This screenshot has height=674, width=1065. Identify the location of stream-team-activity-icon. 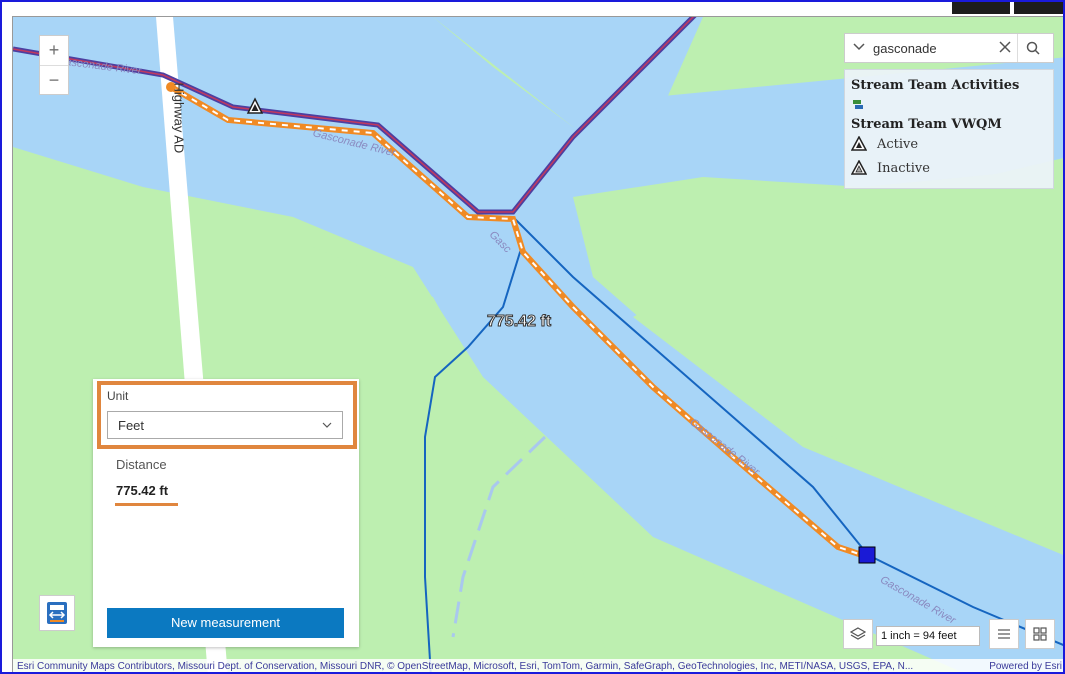
(858, 104).